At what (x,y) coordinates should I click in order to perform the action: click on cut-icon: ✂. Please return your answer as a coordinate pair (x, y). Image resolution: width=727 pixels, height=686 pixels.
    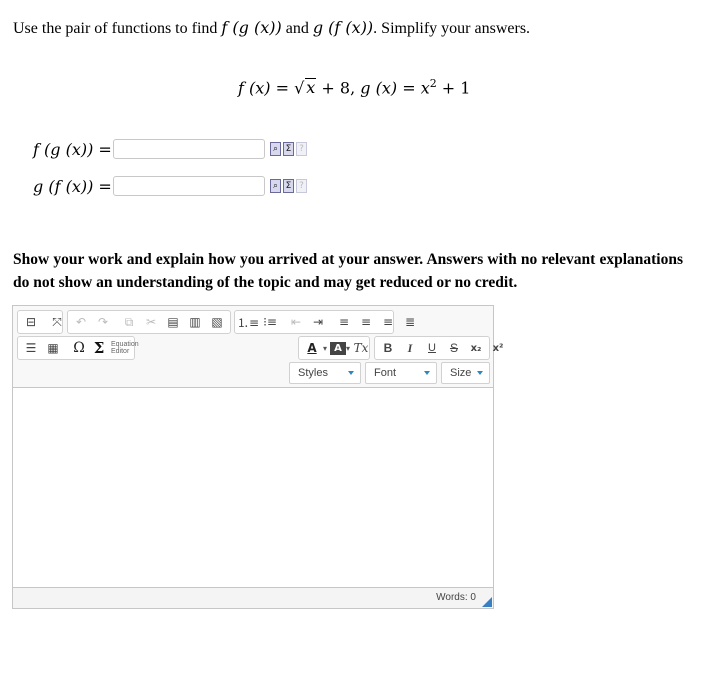
    Looking at the image, I should click on (151, 322).